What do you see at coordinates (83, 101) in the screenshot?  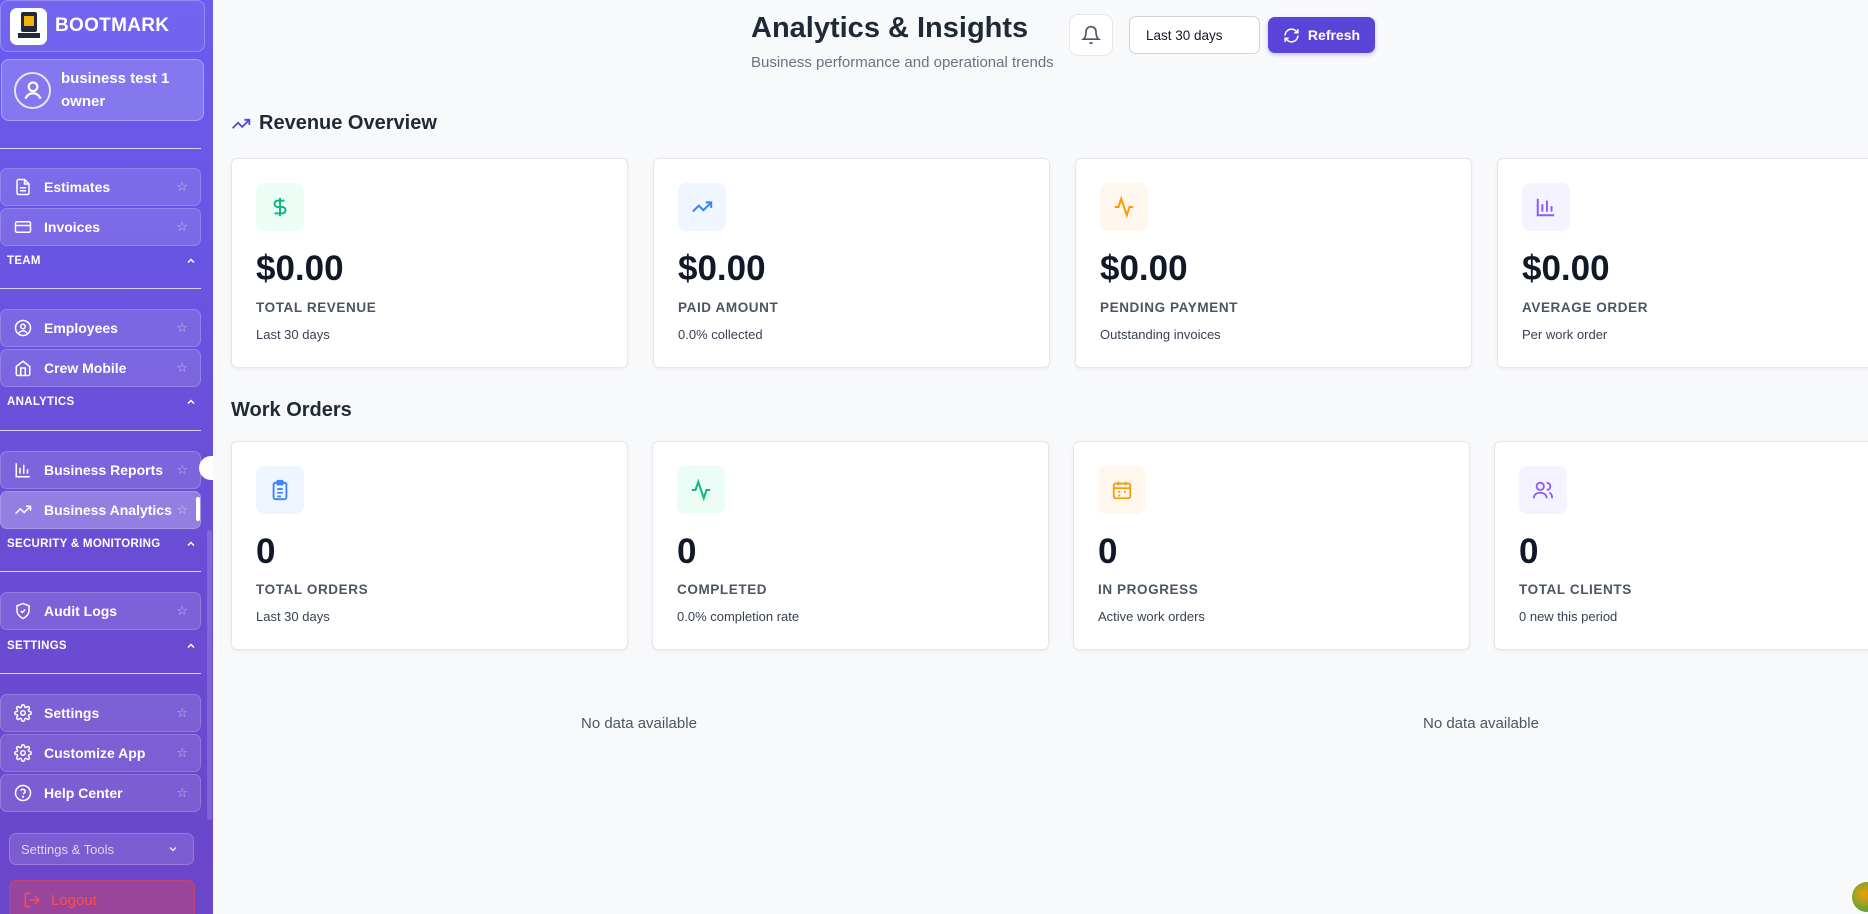 I see `user-role: owner` at bounding box center [83, 101].